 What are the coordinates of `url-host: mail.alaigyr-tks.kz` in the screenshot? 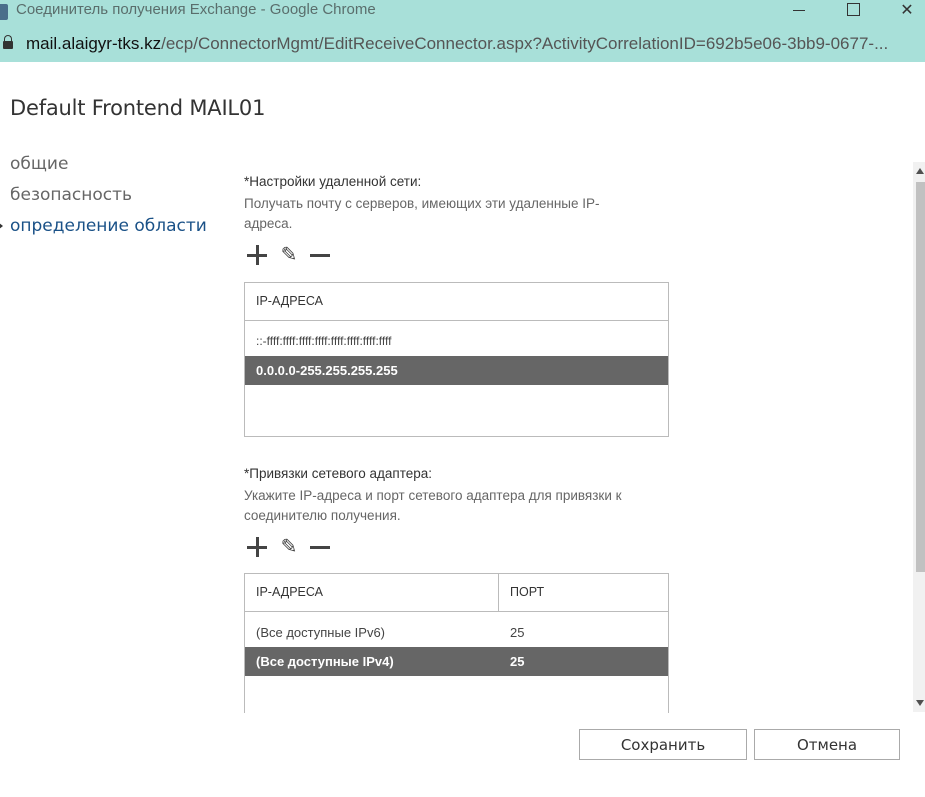 It's located at (94, 43).